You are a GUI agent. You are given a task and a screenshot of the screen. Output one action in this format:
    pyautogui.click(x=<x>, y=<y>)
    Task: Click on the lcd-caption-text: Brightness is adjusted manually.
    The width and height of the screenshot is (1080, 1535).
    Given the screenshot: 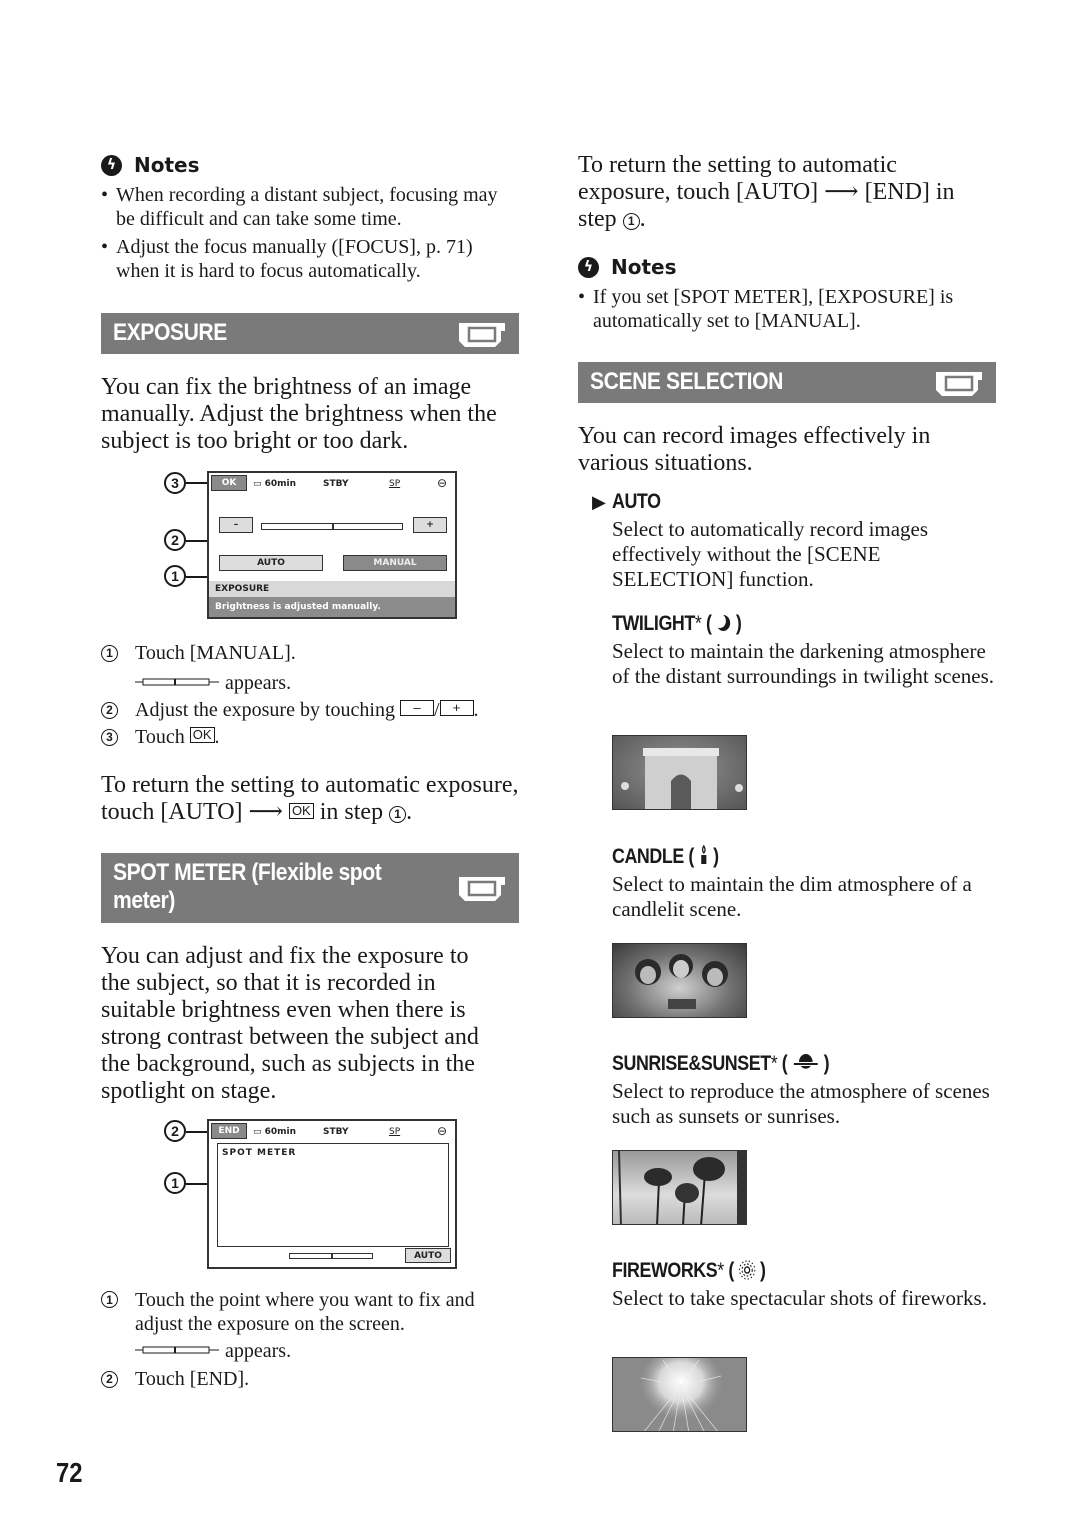 What is the action you would take?
    pyautogui.click(x=332, y=607)
    